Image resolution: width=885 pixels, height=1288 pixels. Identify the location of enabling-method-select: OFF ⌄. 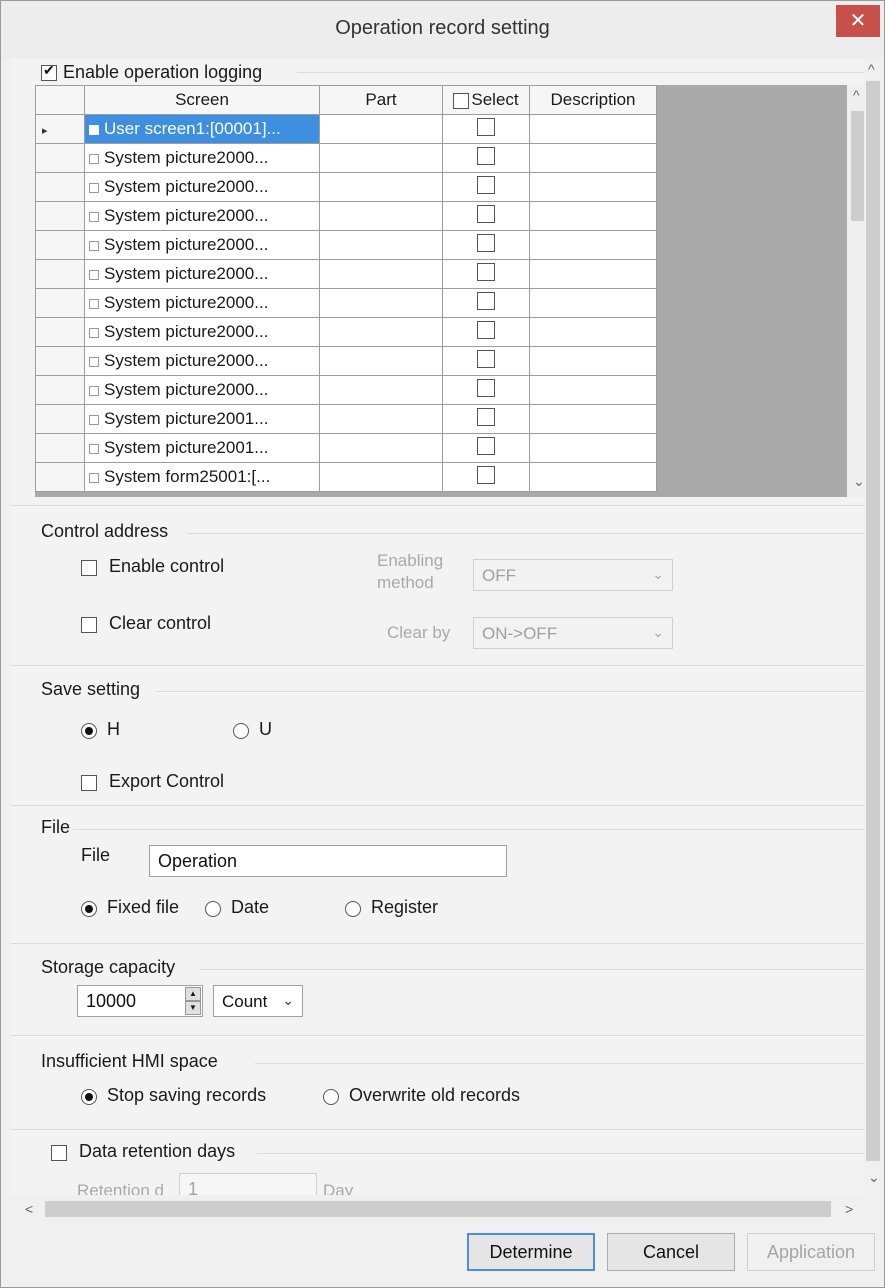
(573, 575).